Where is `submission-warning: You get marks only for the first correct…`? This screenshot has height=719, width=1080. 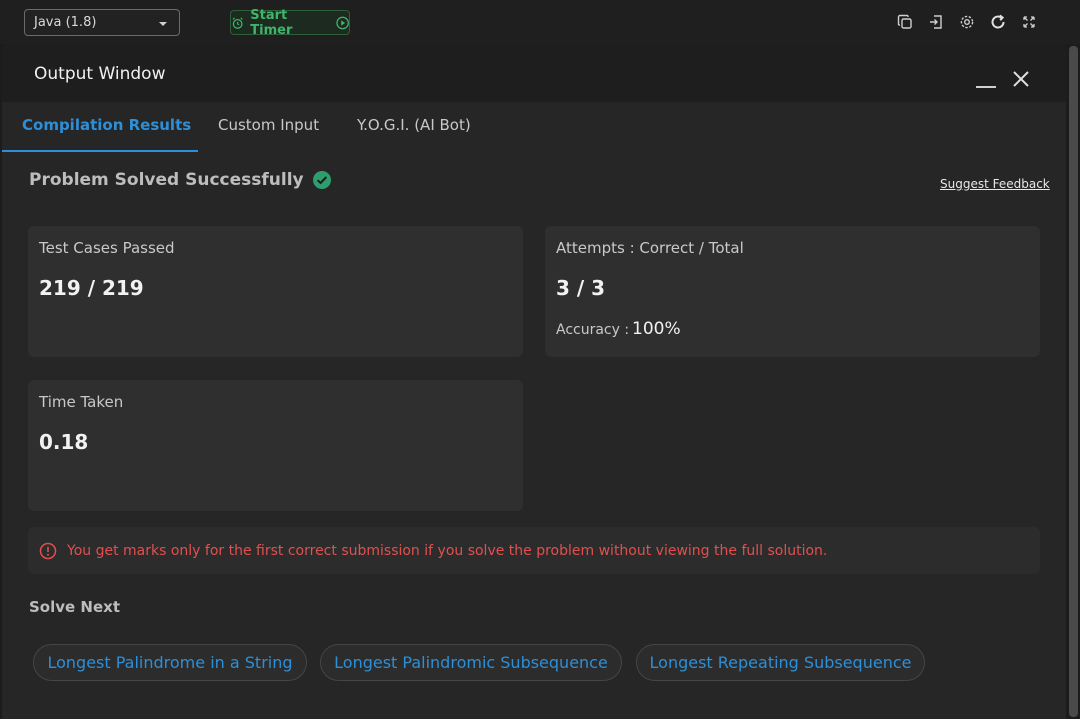 submission-warning: You get marks only for the first correct… is located at coordinates (534, 550).